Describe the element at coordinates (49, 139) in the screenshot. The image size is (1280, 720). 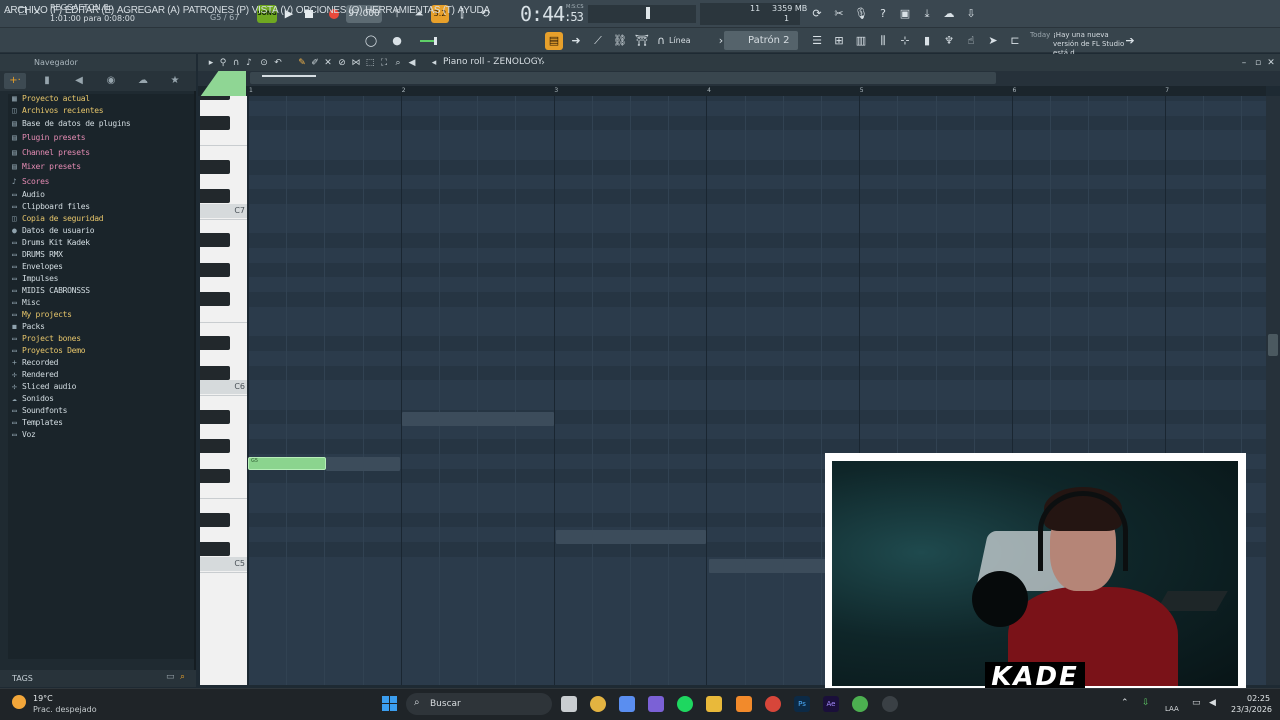
I see `browser-item: ▤ Plugin presets` at that location.